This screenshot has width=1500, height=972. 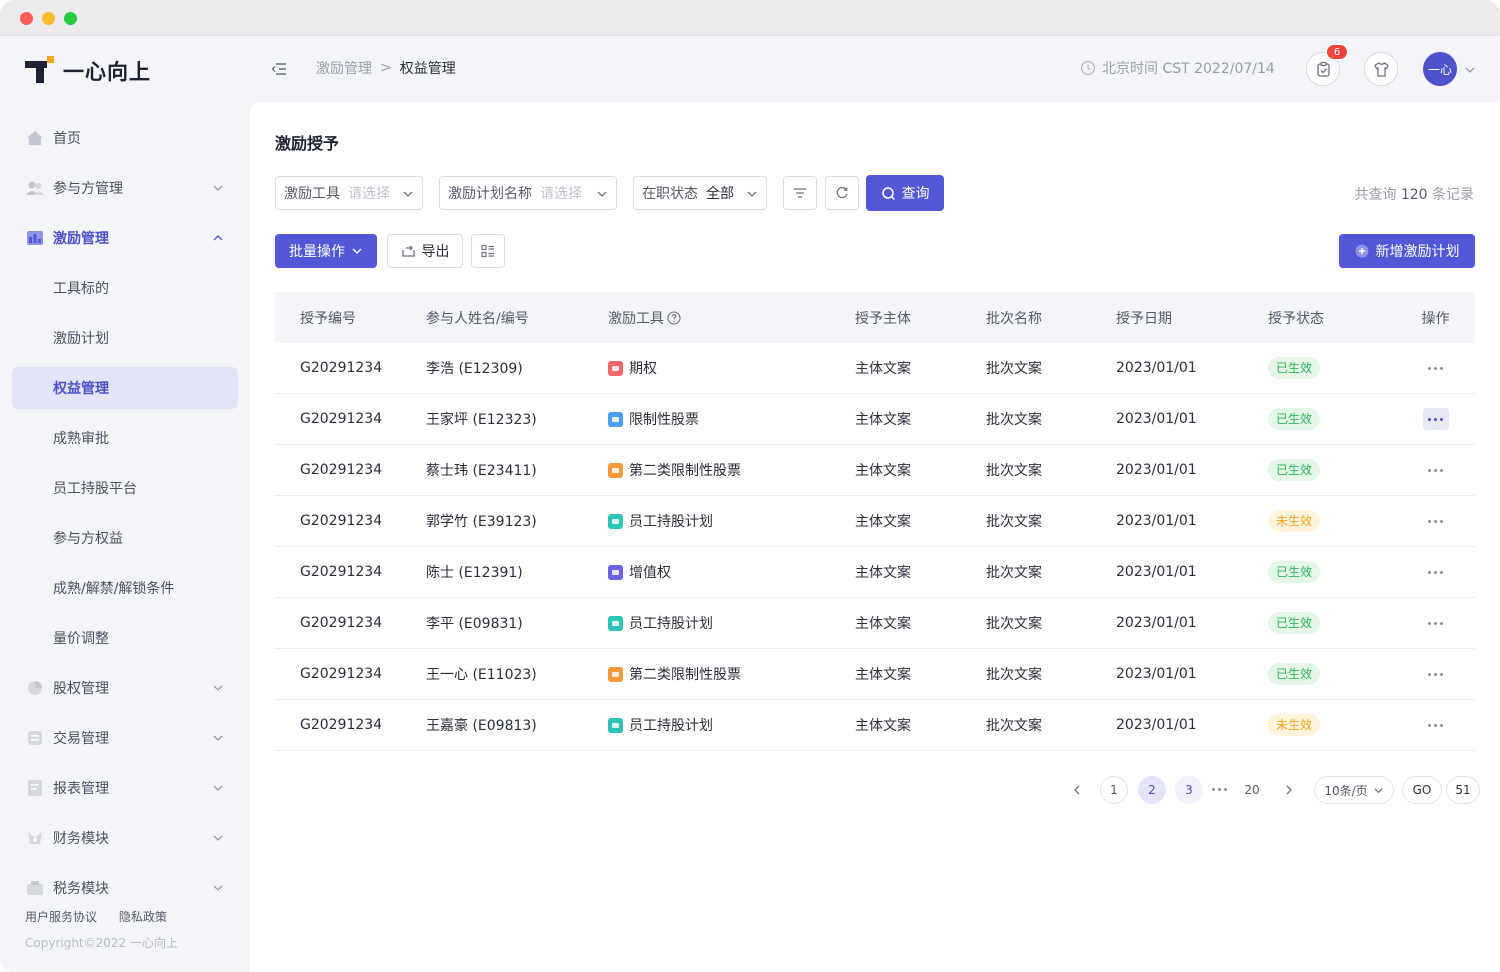 What do you see at coordinates (125, 738) in the screenshot?
I see `sidebar-item-trade: 交易管理` at bounding box center [125, 738].